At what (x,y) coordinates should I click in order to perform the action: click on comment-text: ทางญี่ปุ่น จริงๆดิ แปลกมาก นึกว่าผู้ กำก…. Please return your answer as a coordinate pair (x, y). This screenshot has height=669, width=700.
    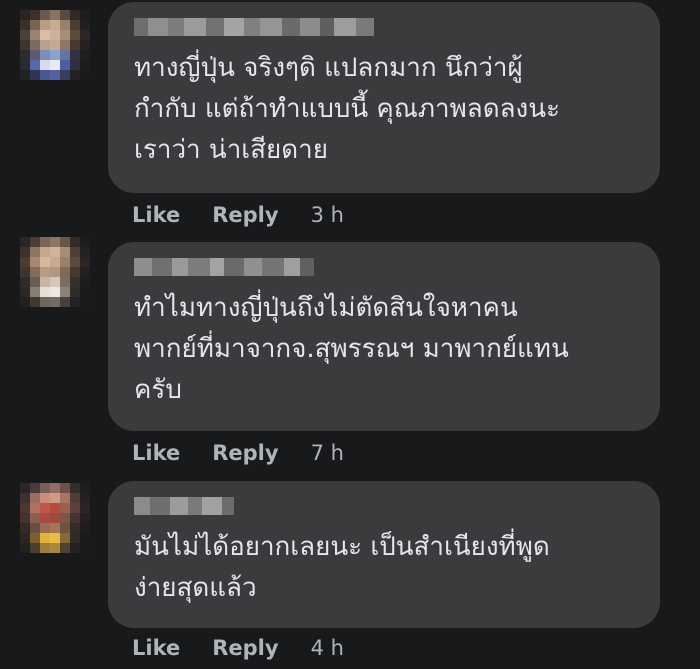
    Looking at the image, I should click on (347, 109).